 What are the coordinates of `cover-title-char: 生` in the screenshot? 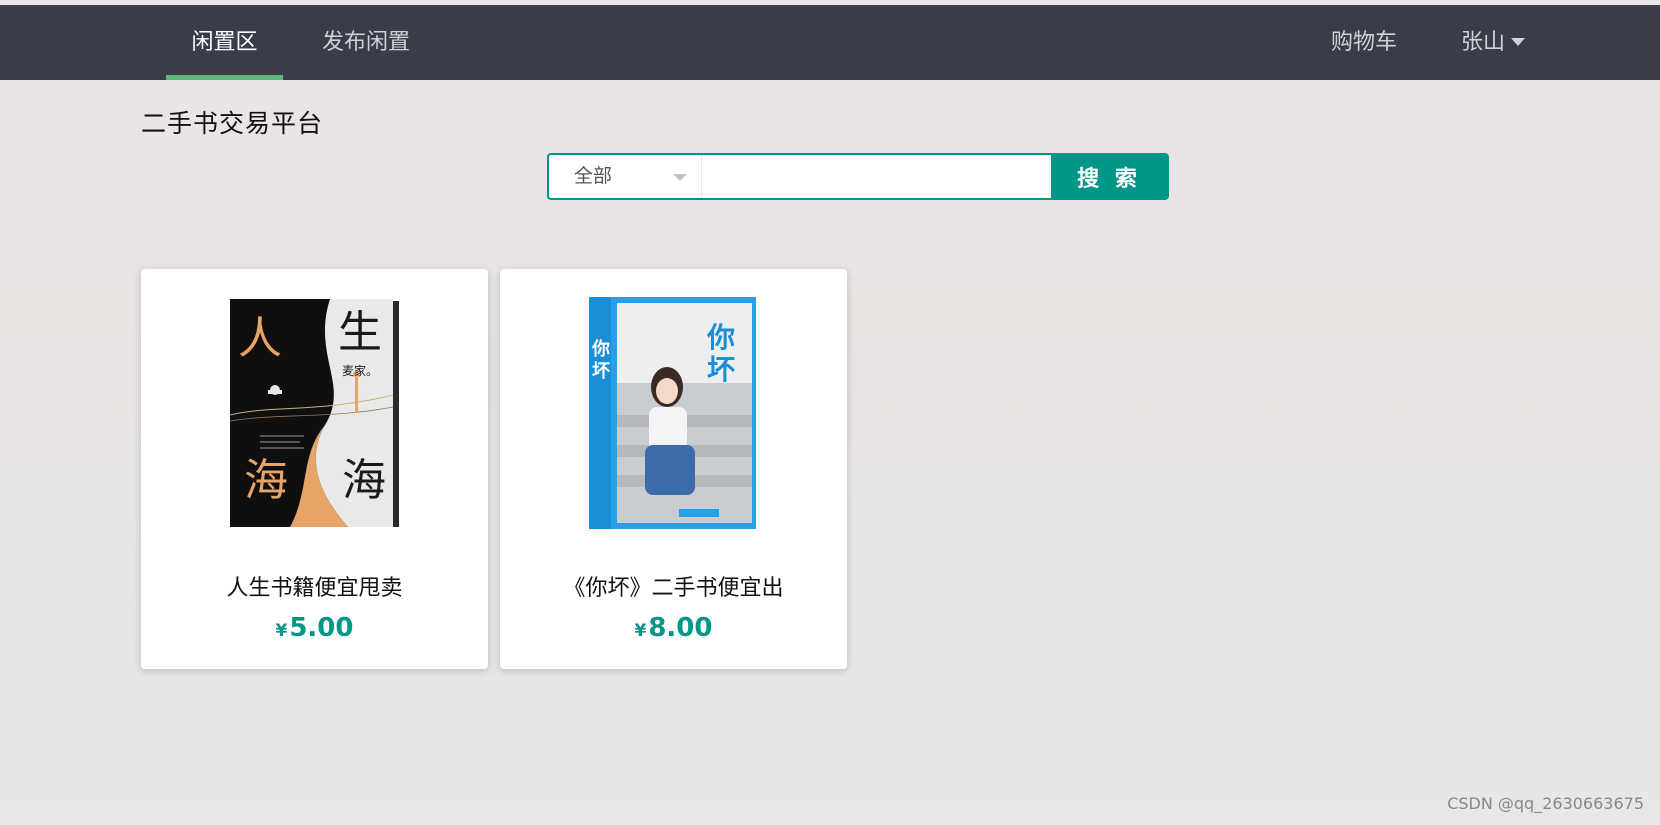 It's located at (360, 332).